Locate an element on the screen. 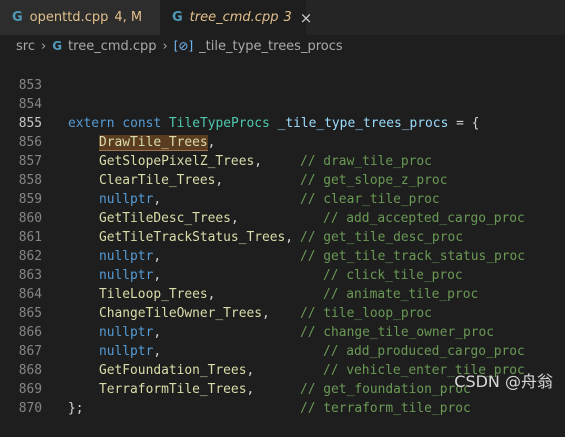 This screenshot has width=565, height=437. tab-openttd-cpp: G openttd.cpp 4, M is located at coordinates (80, 17).